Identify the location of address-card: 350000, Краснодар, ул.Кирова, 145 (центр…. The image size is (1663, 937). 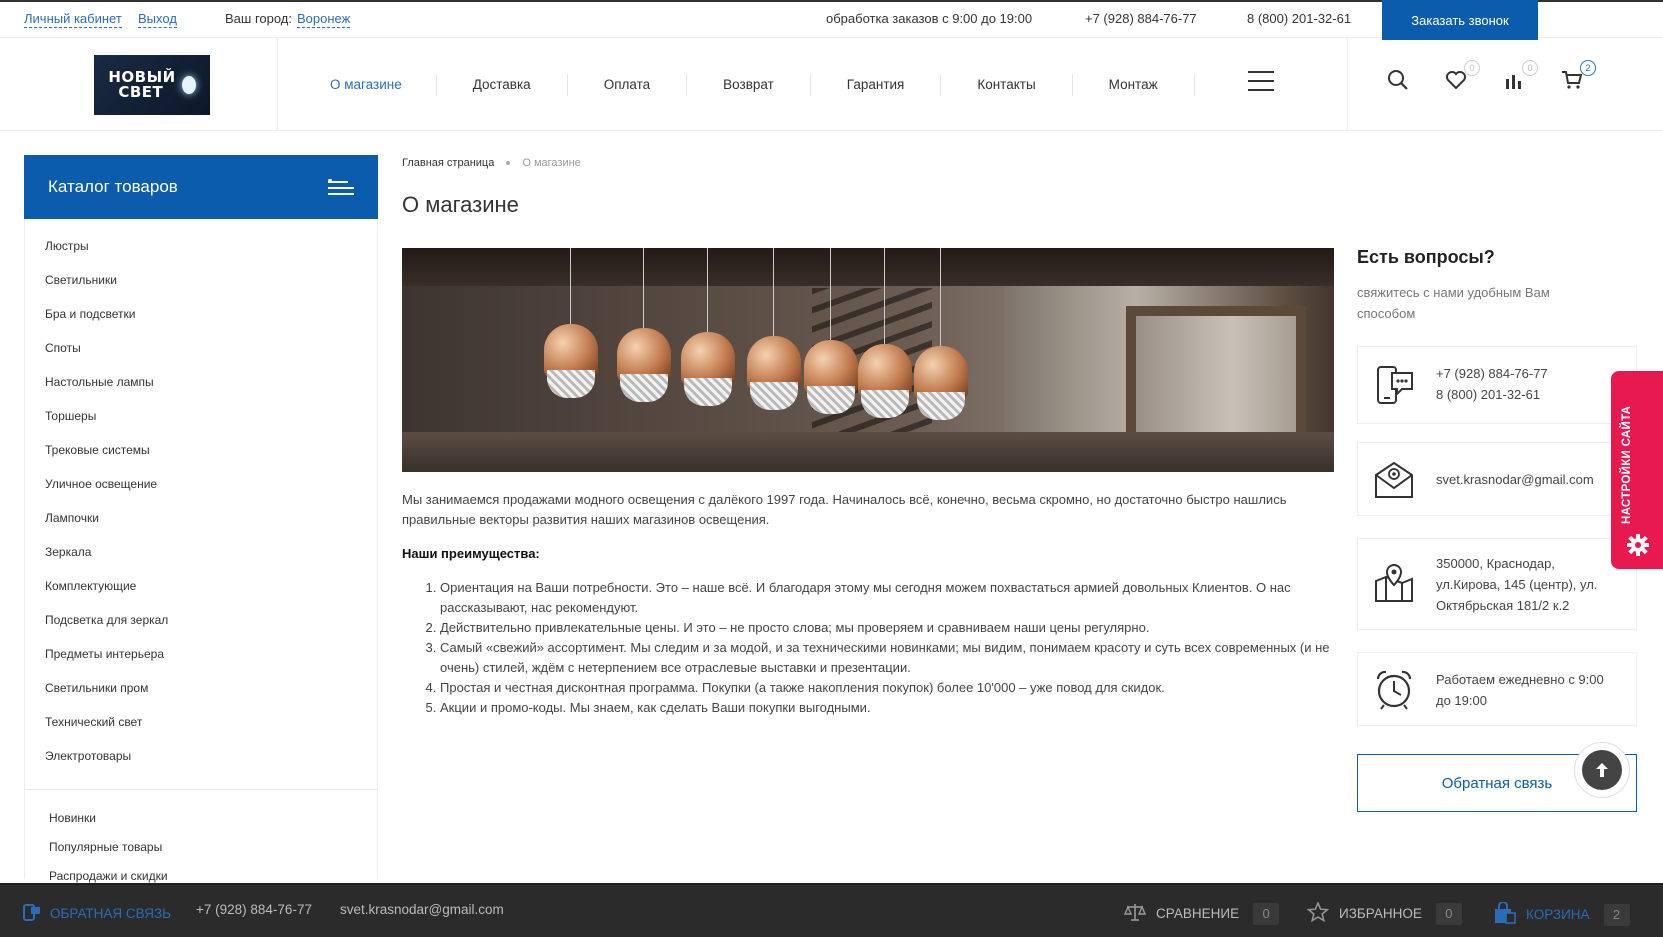
(1497, 584).